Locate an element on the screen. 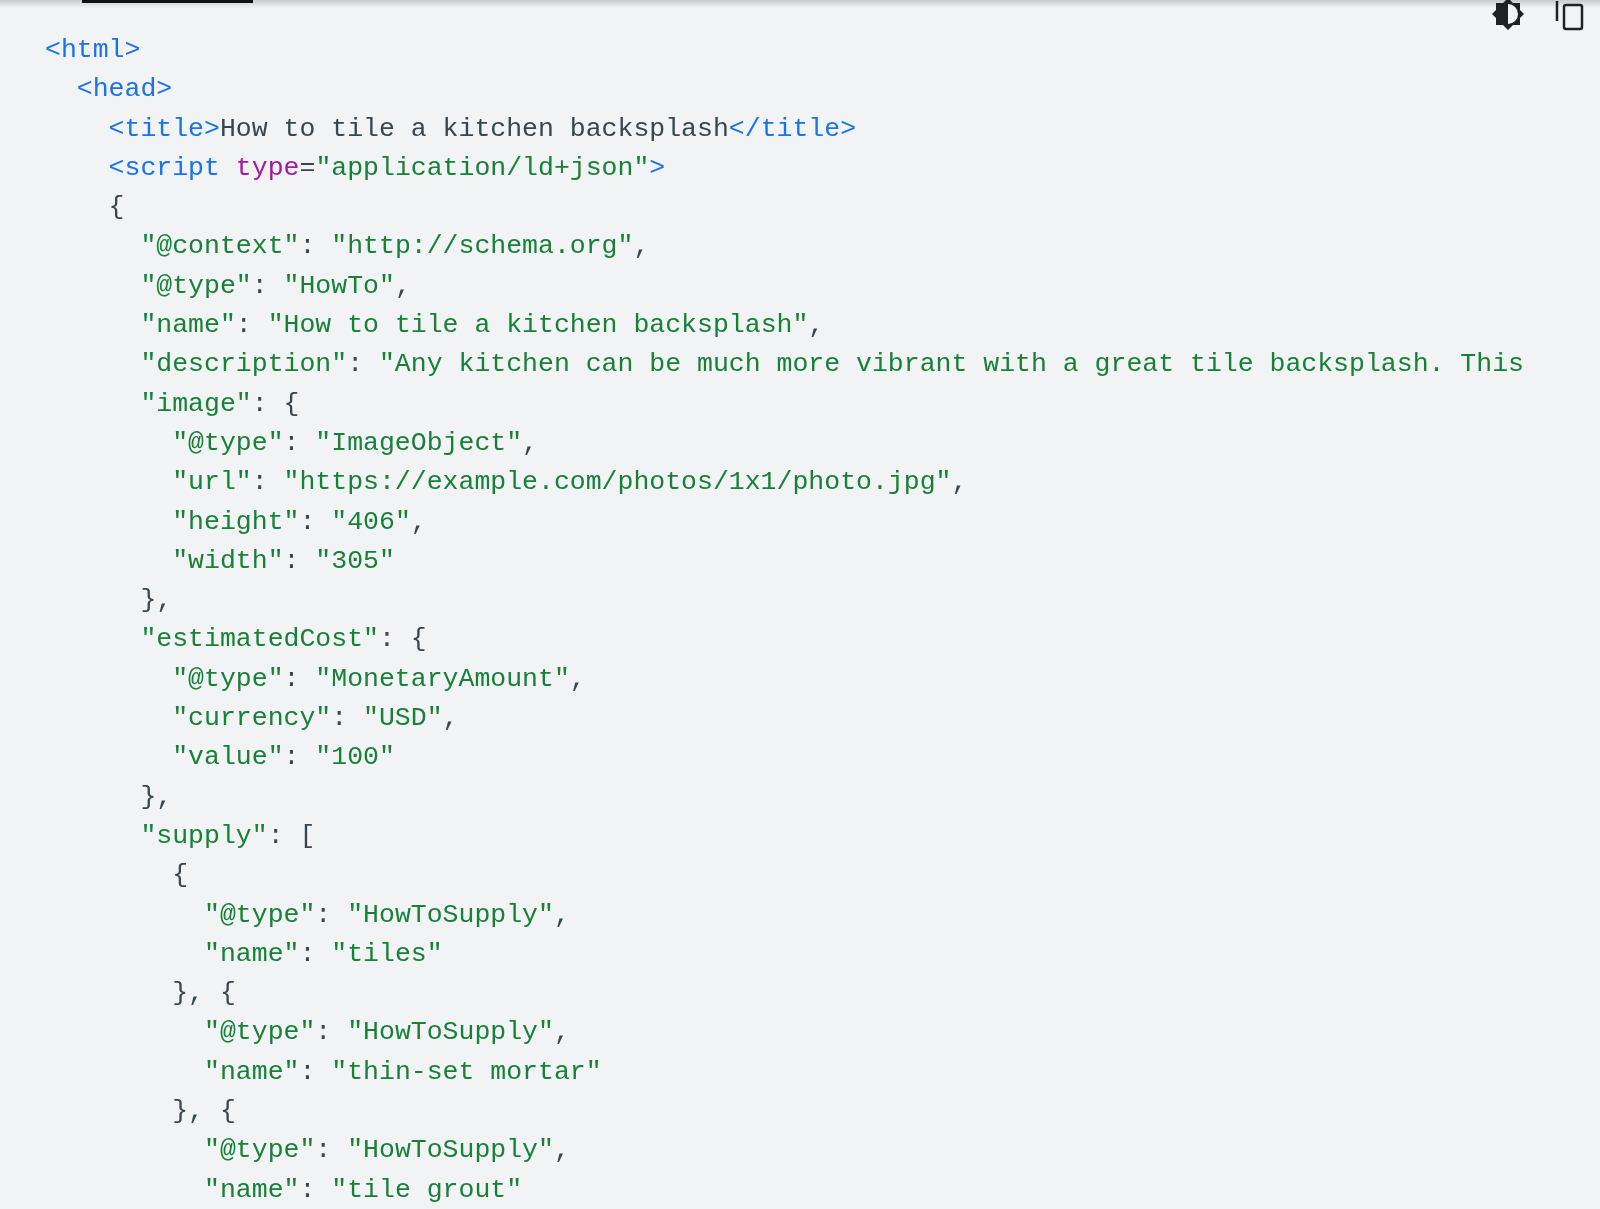 The image size is (1600, 1209). code-line: <html> is located at coordinates (93, 50).